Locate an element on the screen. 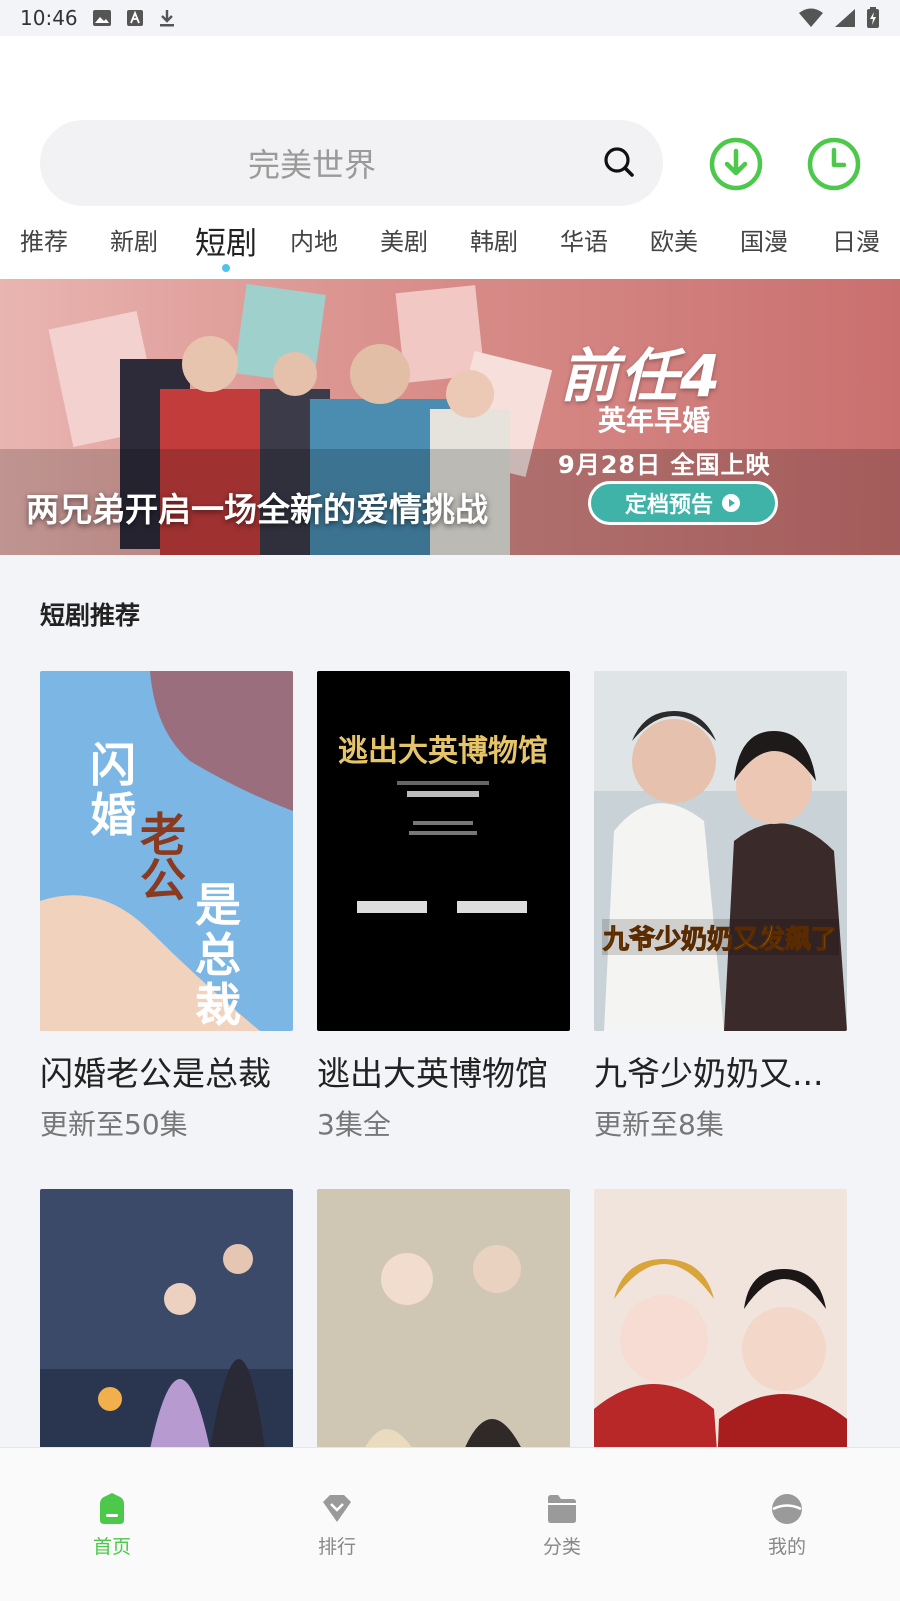  banner-release-date: 9月28日 全国上映 is located at coordinates (664, 465).